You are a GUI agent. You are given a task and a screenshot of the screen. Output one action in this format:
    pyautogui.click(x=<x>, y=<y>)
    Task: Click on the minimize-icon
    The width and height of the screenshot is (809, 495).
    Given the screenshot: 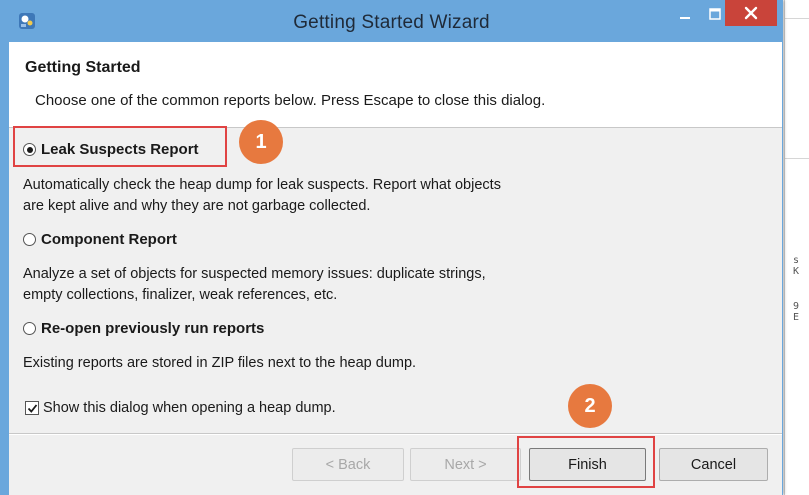 What is the action you would take?
    pyautogui.click(x=685, y=18)
    